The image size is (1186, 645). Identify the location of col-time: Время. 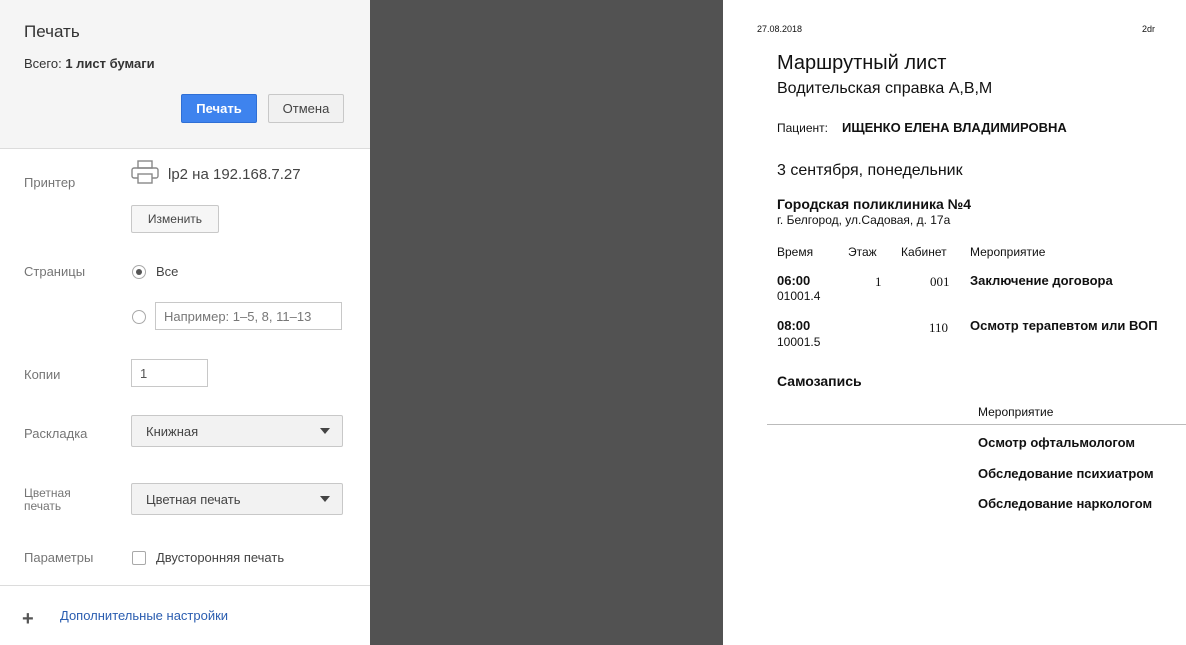
(795, 252).